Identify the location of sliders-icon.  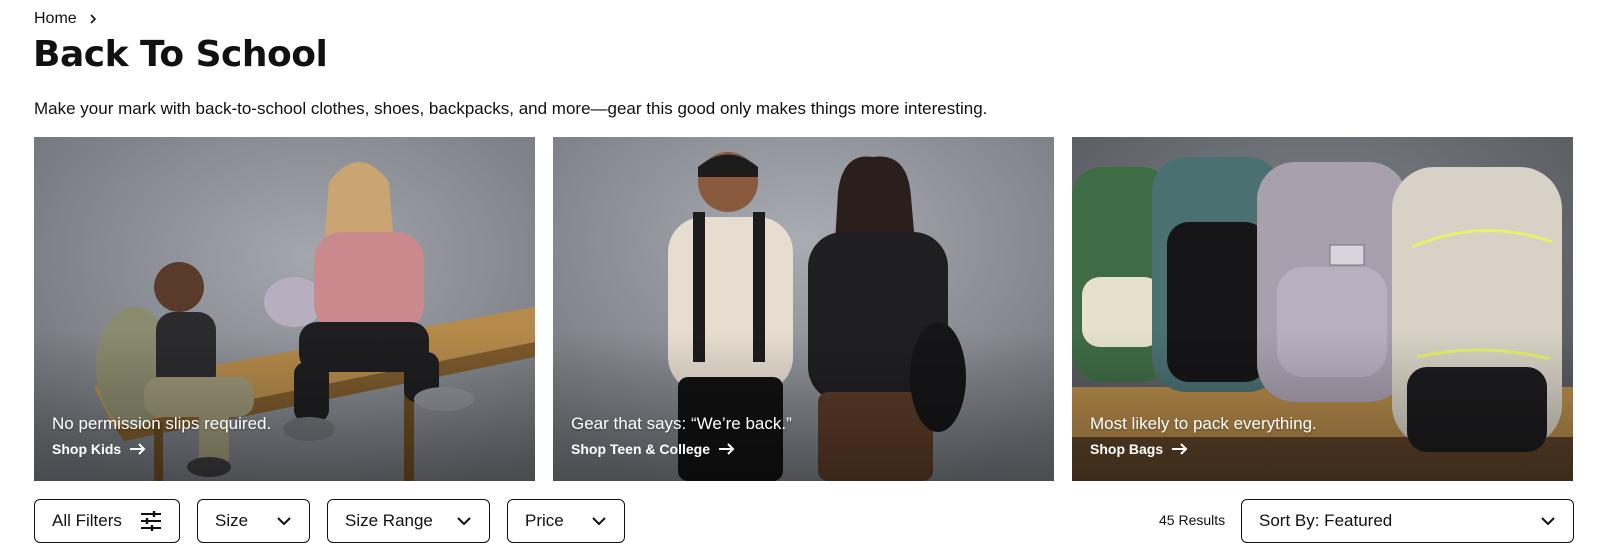
(151, 521).